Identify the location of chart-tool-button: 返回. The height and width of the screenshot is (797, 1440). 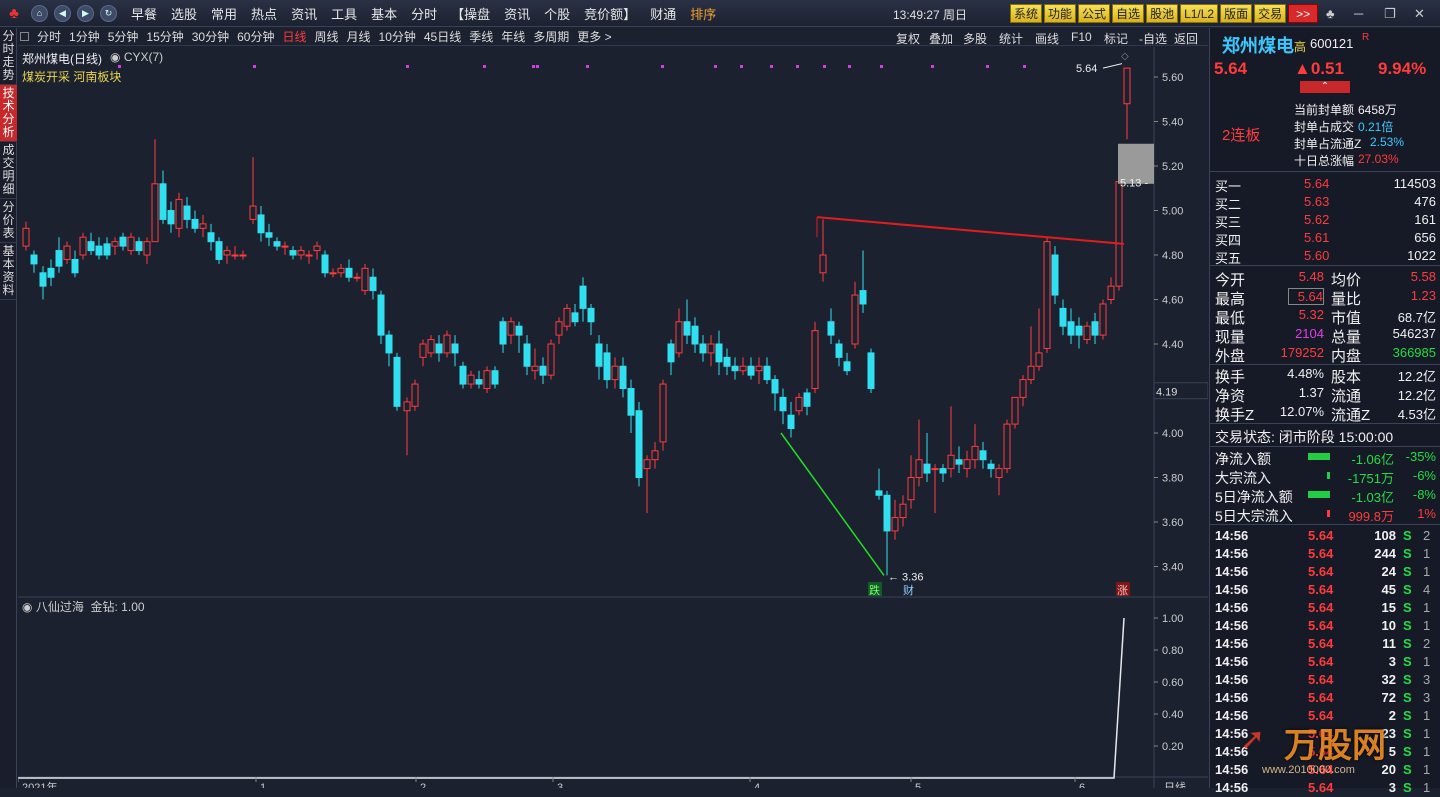
(1186, 38).